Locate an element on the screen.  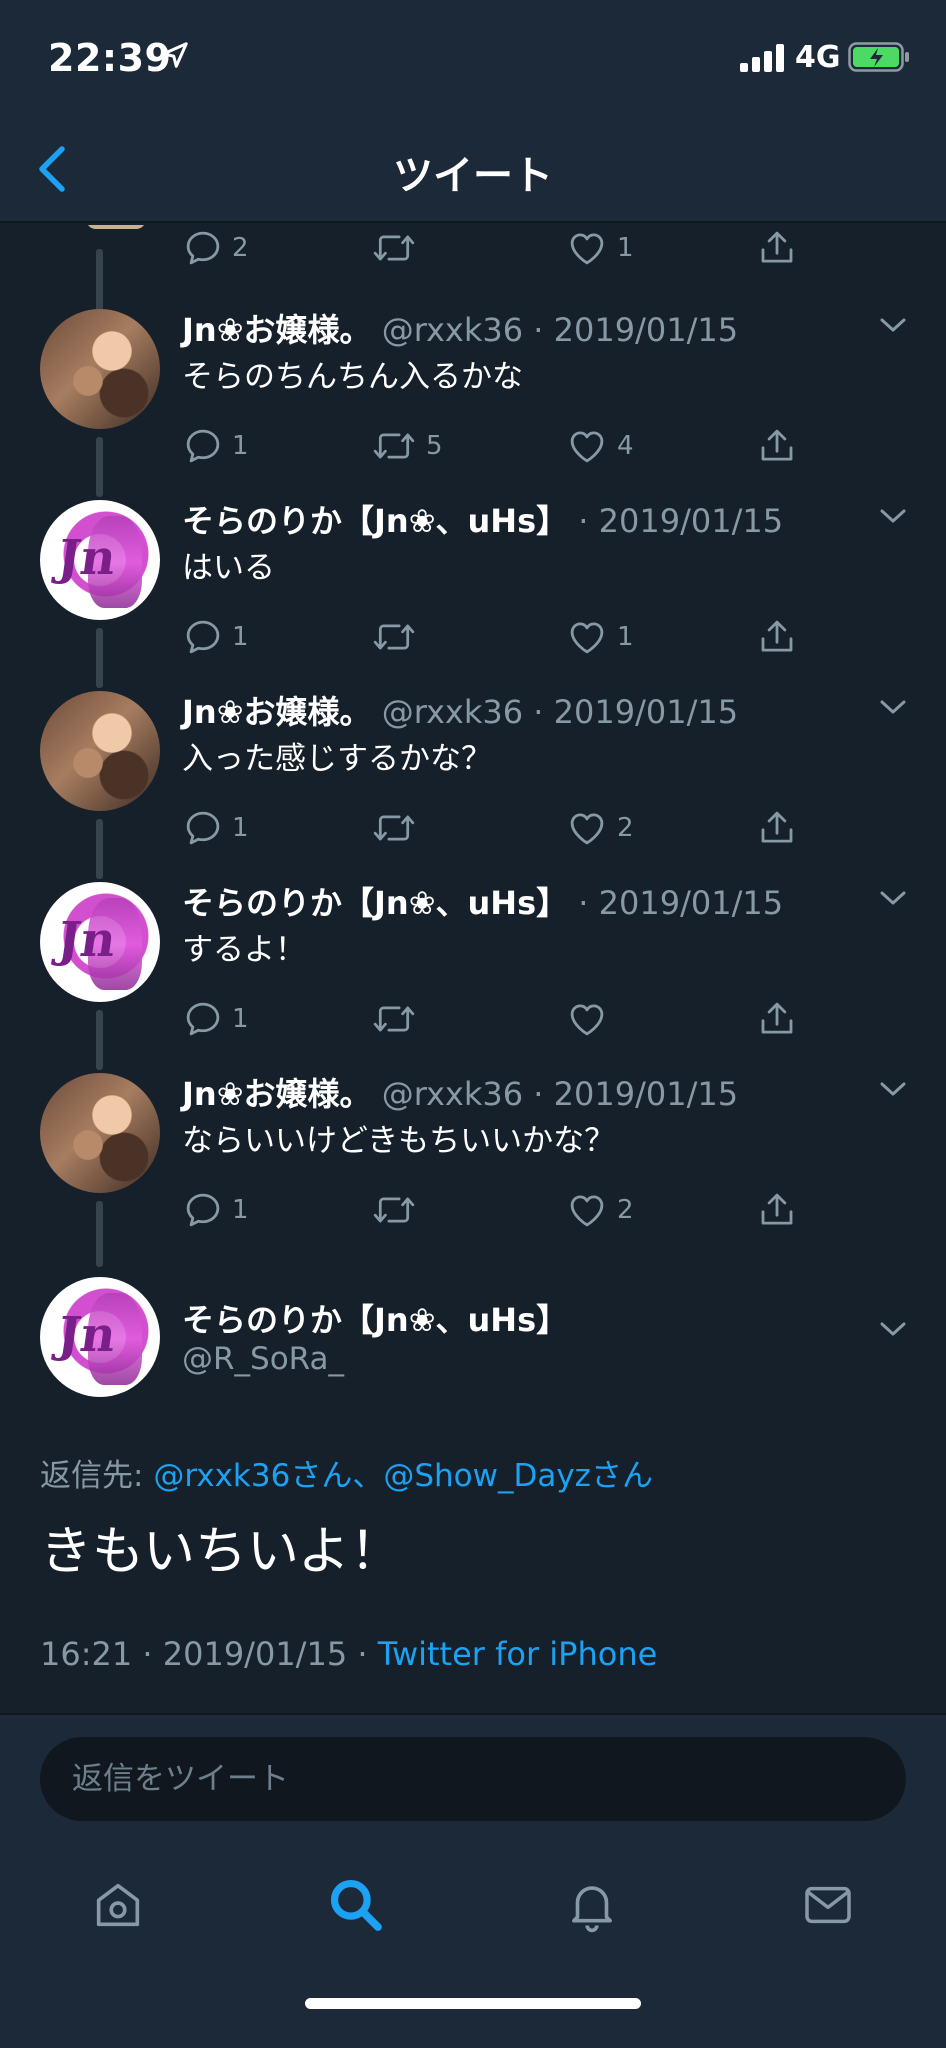
avatar-emblem: Jn is located at coordinates (87, 1335).